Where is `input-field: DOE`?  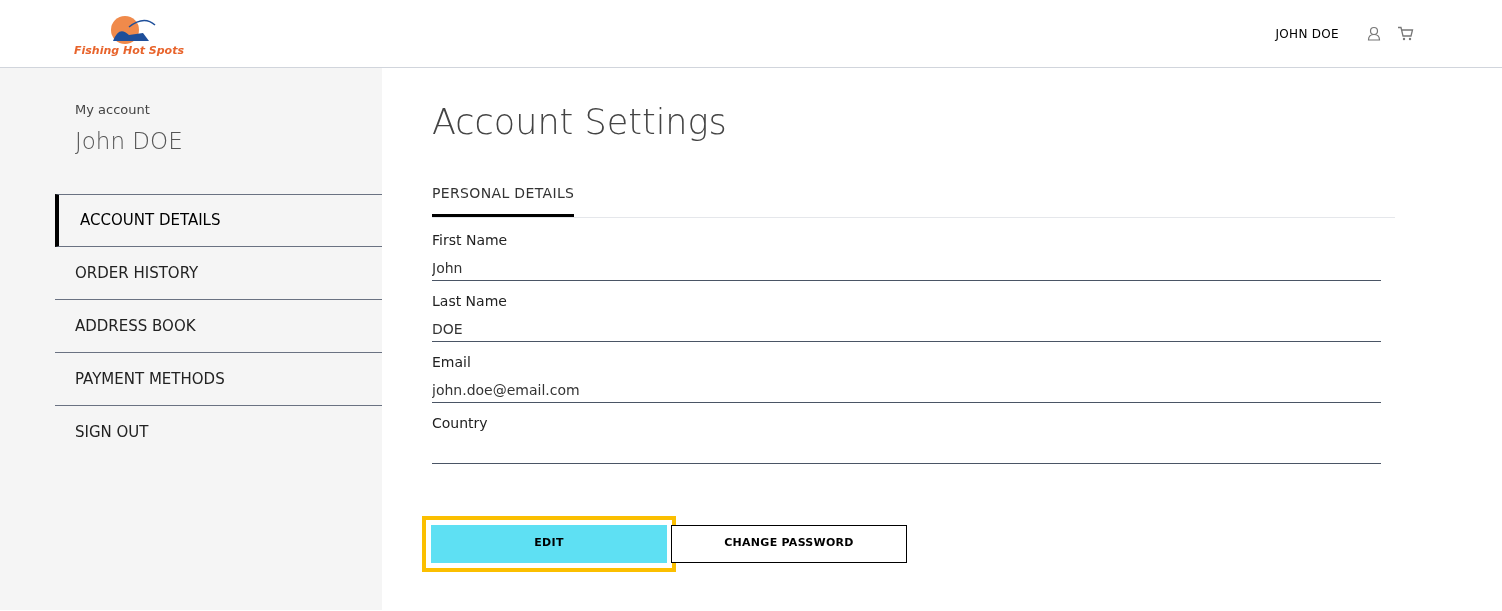
input-field: DOE is located at coordinates (906, 329).